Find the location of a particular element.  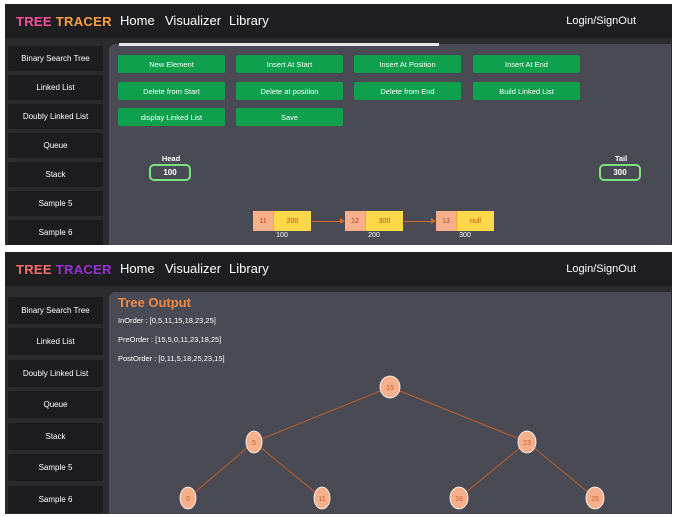

tail-label: Tail is located at coordinates (621, 158).